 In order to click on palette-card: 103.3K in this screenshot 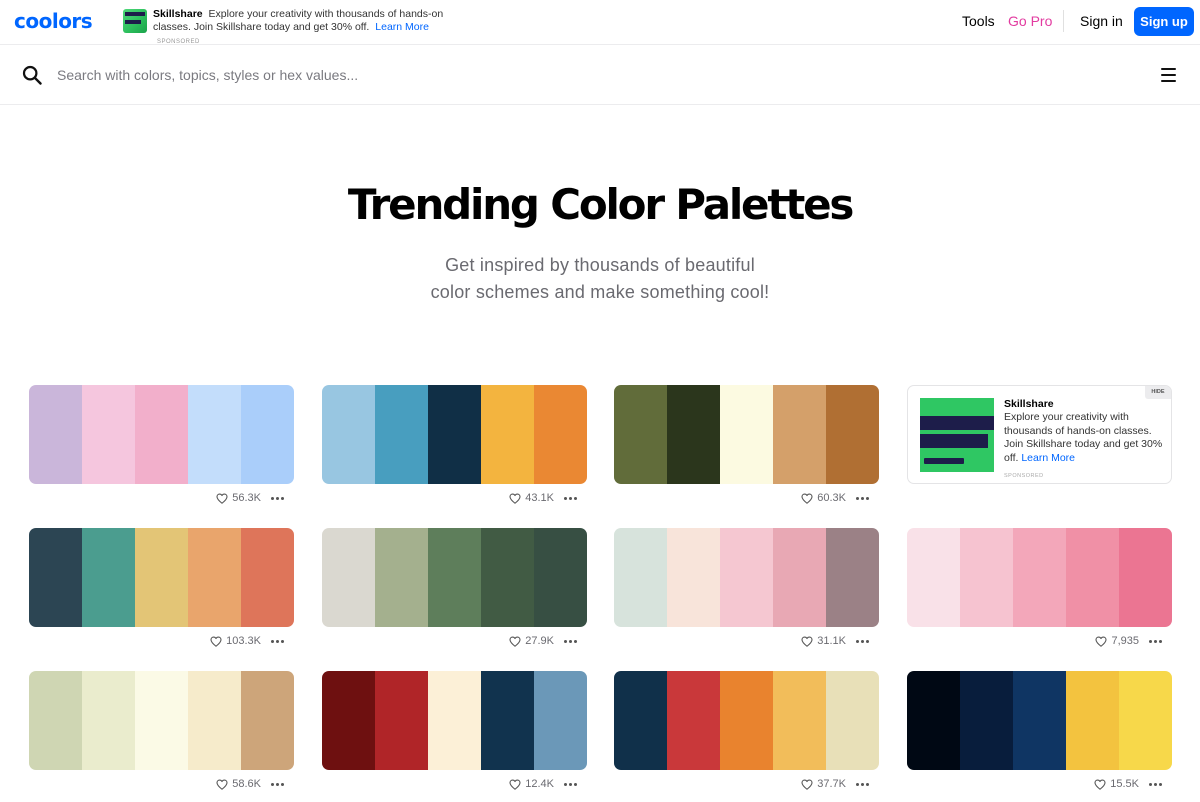, I will do `click(161, 587)`.